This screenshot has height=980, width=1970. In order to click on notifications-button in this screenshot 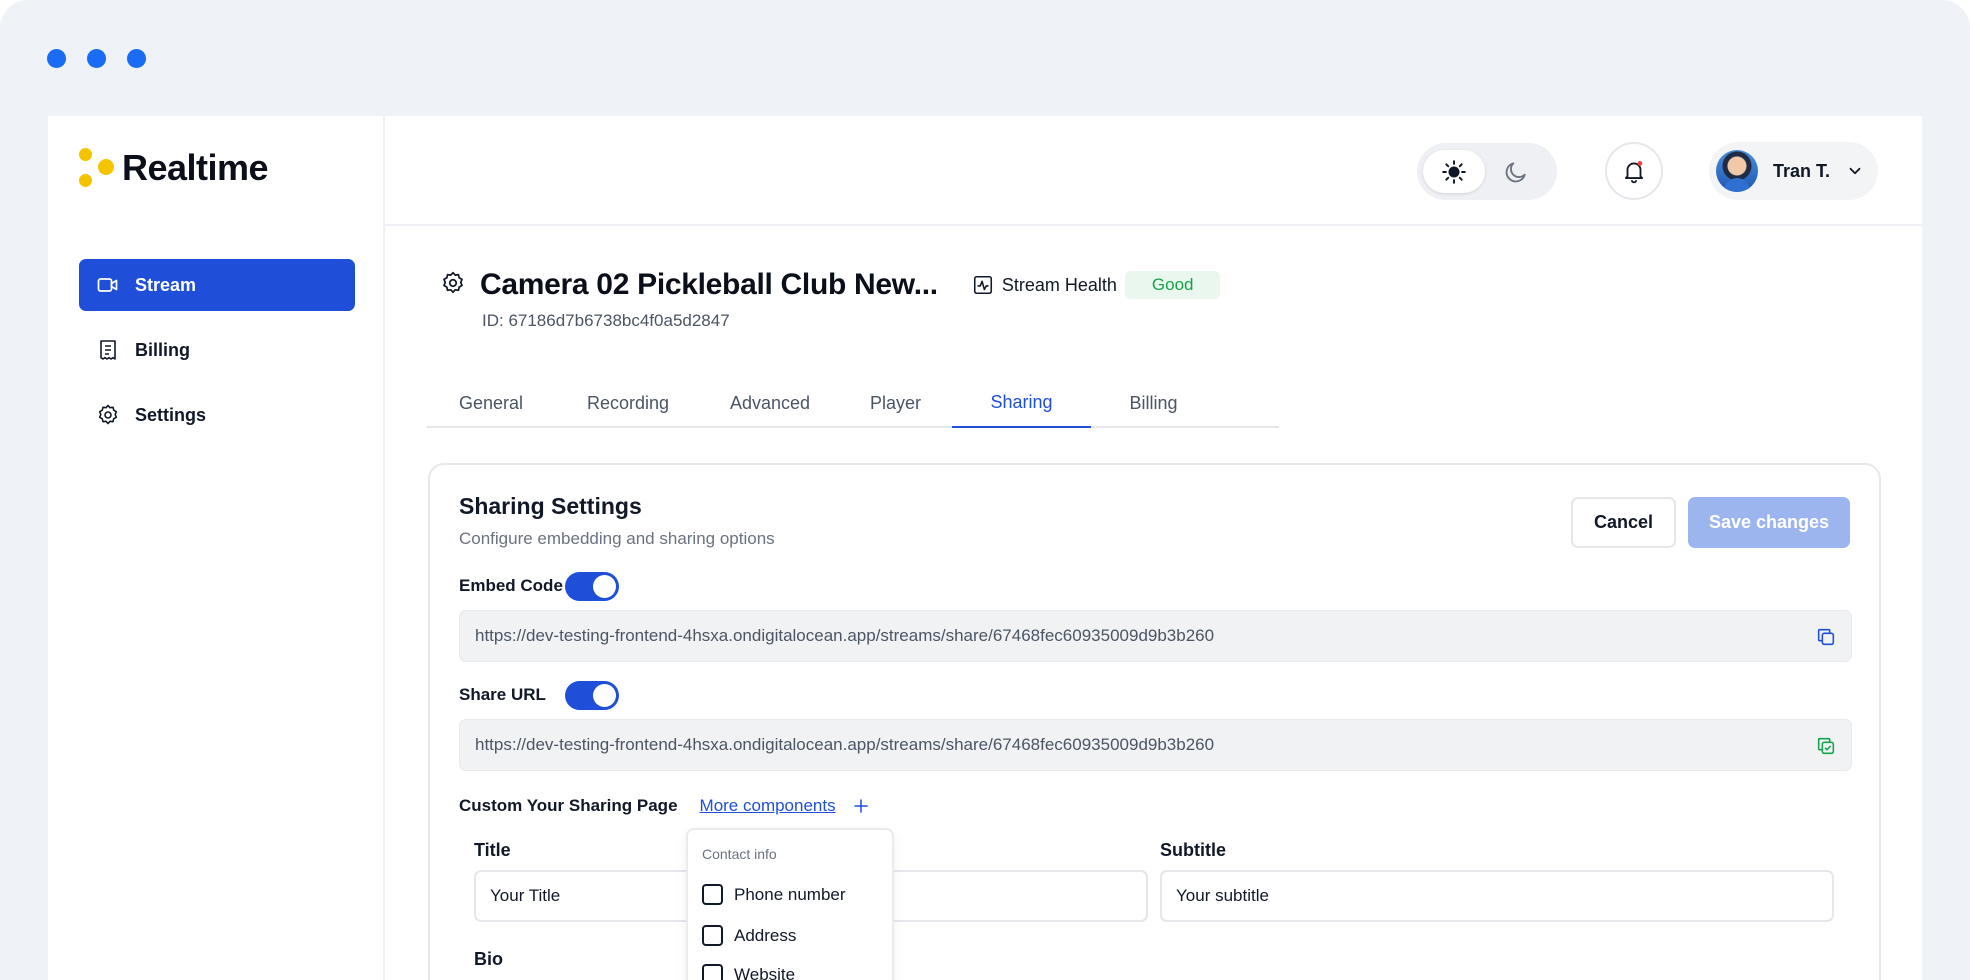, I will do `click(1634, 171)`.